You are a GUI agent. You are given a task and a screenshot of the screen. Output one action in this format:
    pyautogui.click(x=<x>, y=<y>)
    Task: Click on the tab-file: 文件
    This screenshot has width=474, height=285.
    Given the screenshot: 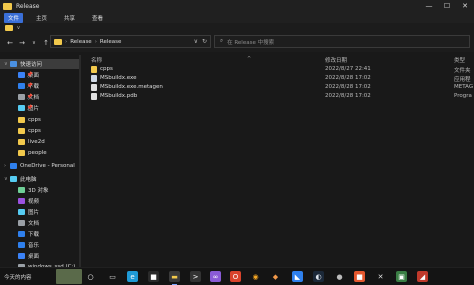 What is the action you would take?
    pyautogui.click(x=14, y=17)
    